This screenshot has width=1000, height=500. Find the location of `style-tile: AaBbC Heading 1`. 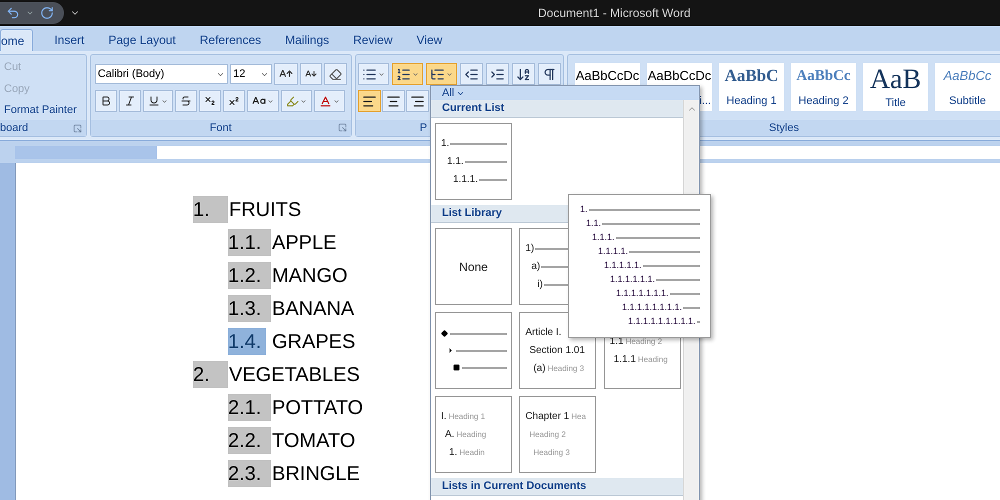

style-tile: AaBbC Heading 1 is located at coordinates (751, 87).